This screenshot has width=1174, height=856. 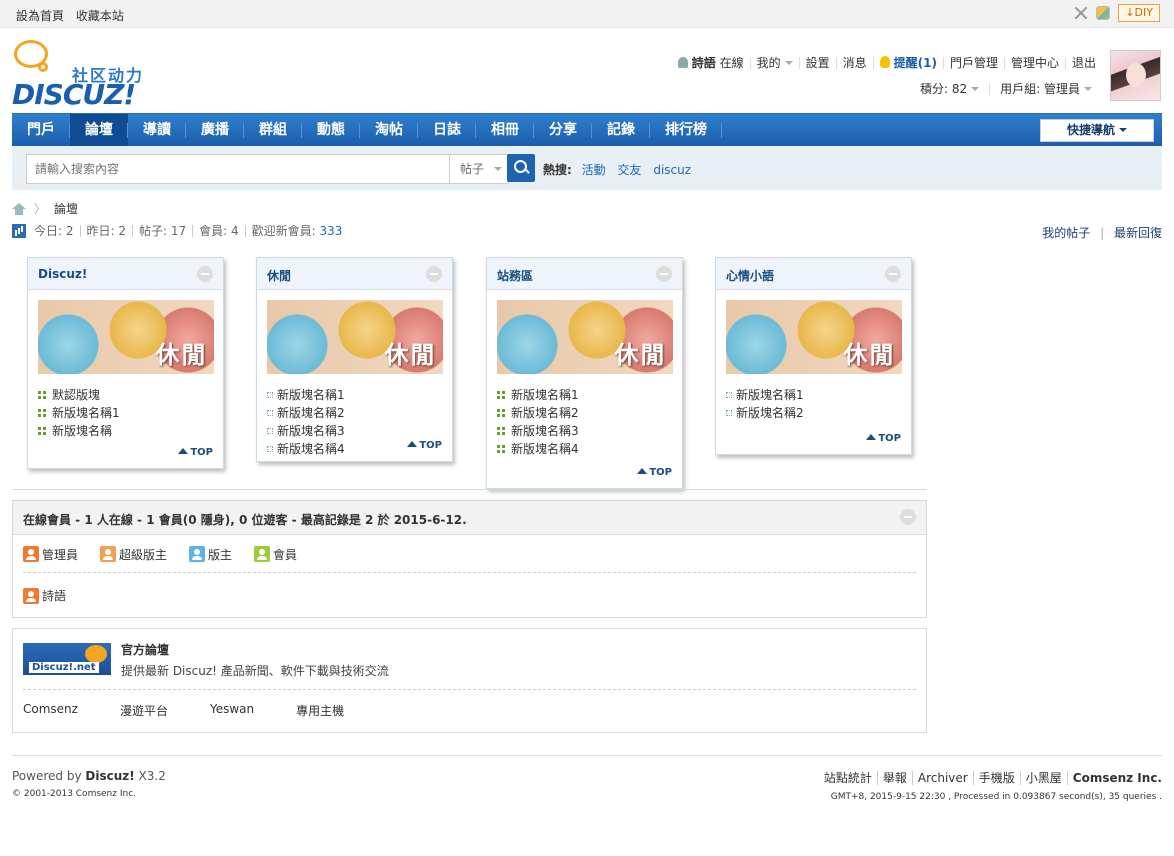 What do you see at coordinates (74, 94) in the screenshot?
I see `logo-en-text: DISCUZ!` at bounding box center [74, 94].